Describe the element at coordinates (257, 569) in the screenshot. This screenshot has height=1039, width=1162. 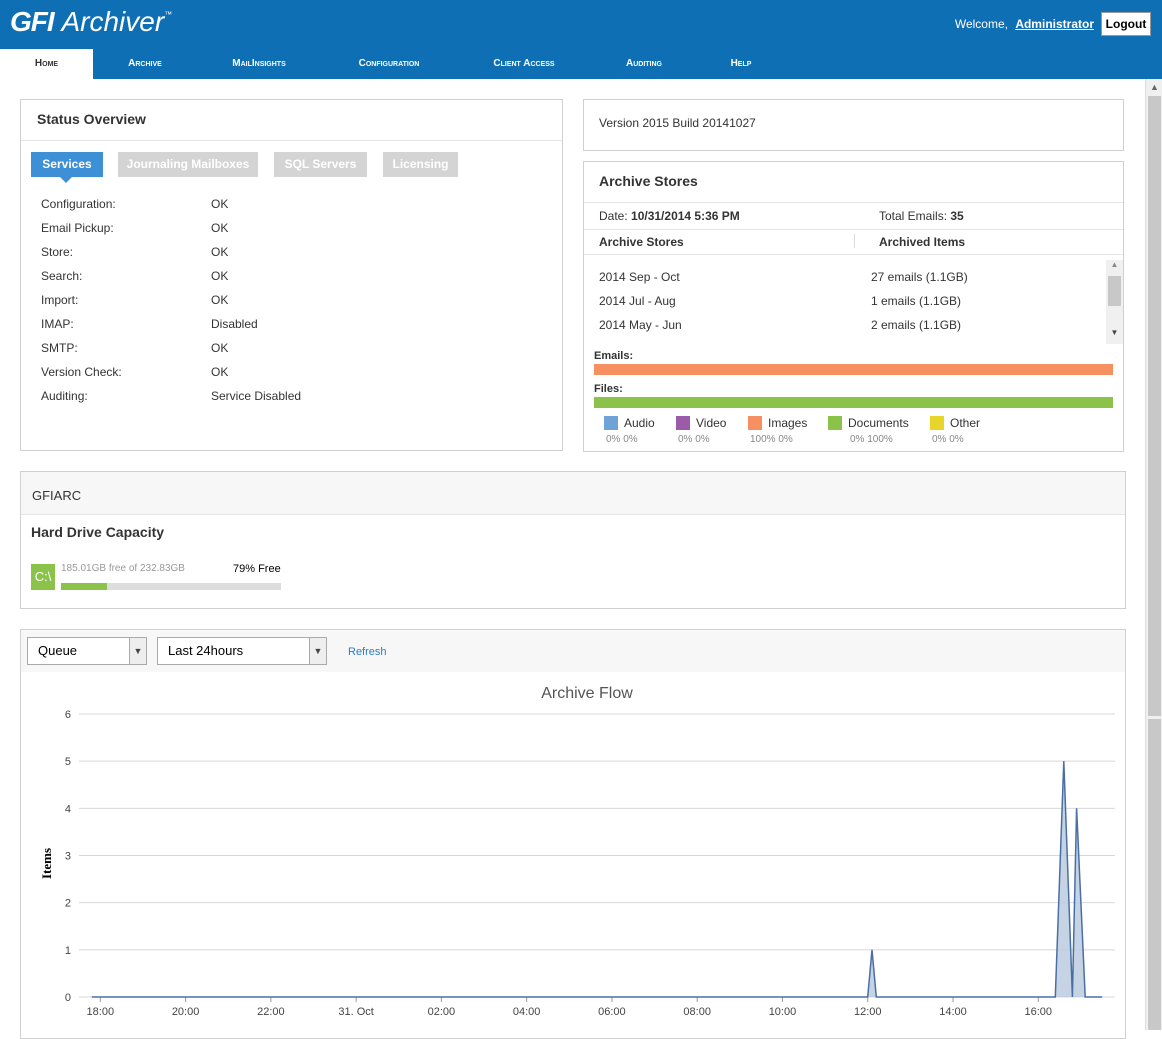
I see `drive-free-percent: 79% Free` at that location.